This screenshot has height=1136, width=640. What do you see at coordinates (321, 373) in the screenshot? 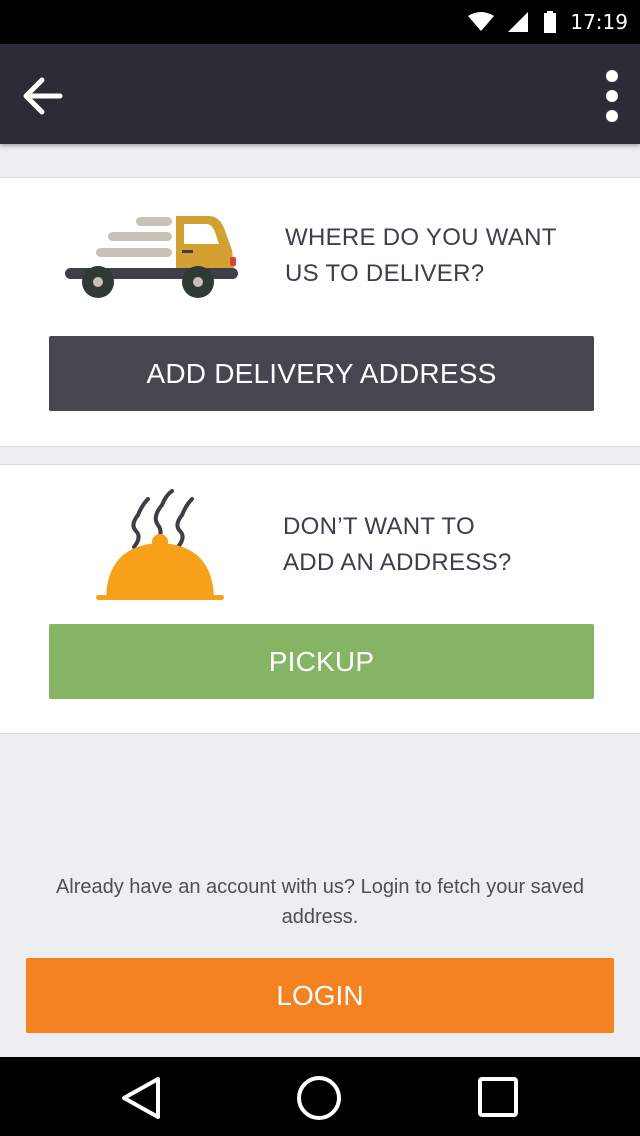
I see `add-delivery-address-button: ADD DELIVERY ADDRESS` at bounding box center [321, 373].